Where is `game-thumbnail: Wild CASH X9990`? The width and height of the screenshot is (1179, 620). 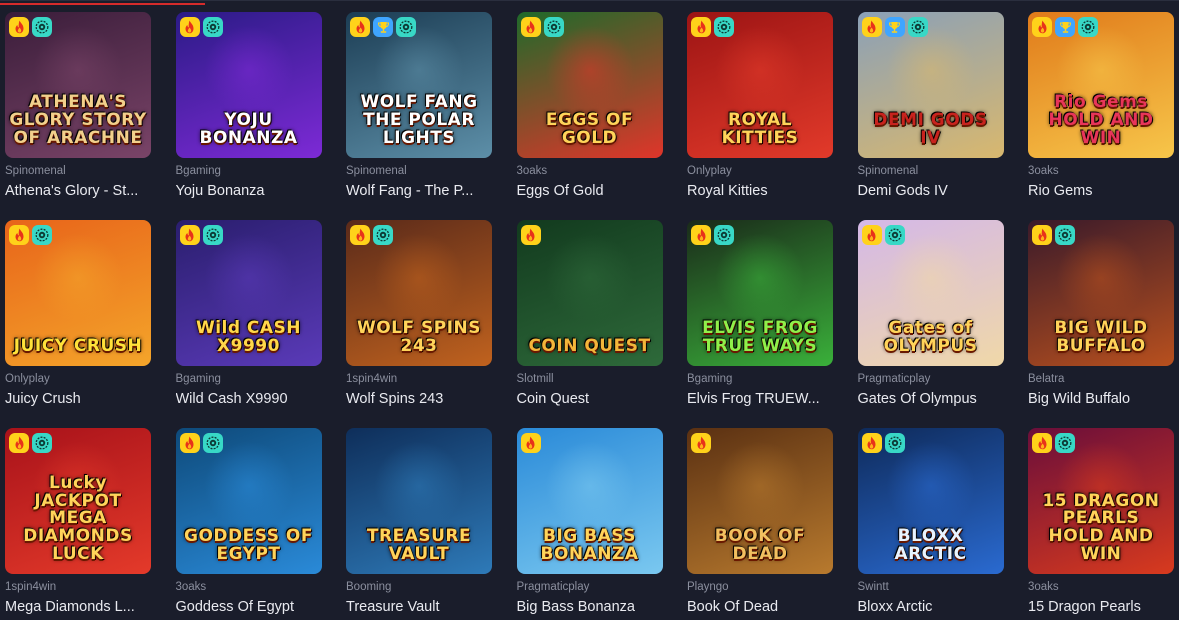 game-thumbnail: Wild CASH X9990 is located at coordinates (248, 293).